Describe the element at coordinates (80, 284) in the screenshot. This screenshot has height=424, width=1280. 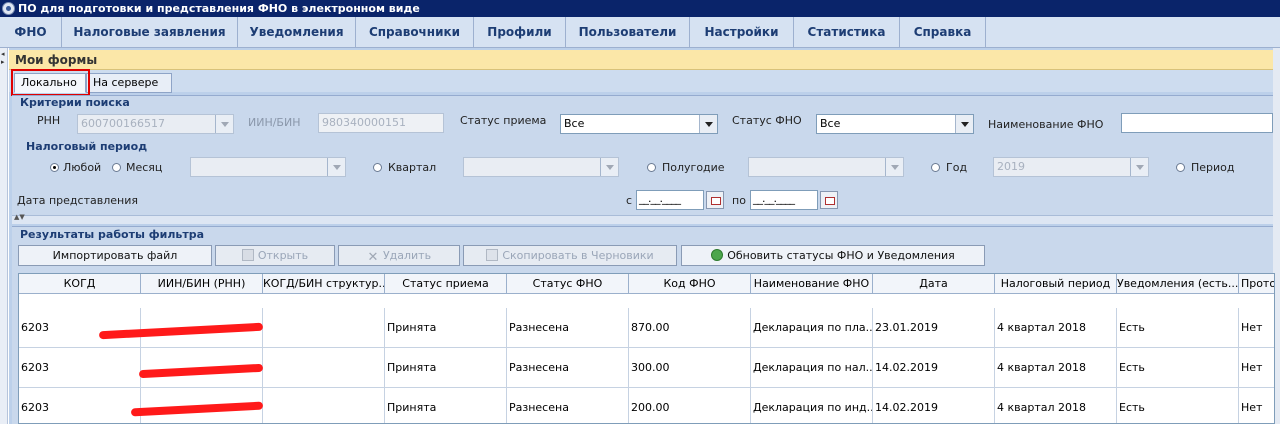
I see `column-header: КОГД` at that location.